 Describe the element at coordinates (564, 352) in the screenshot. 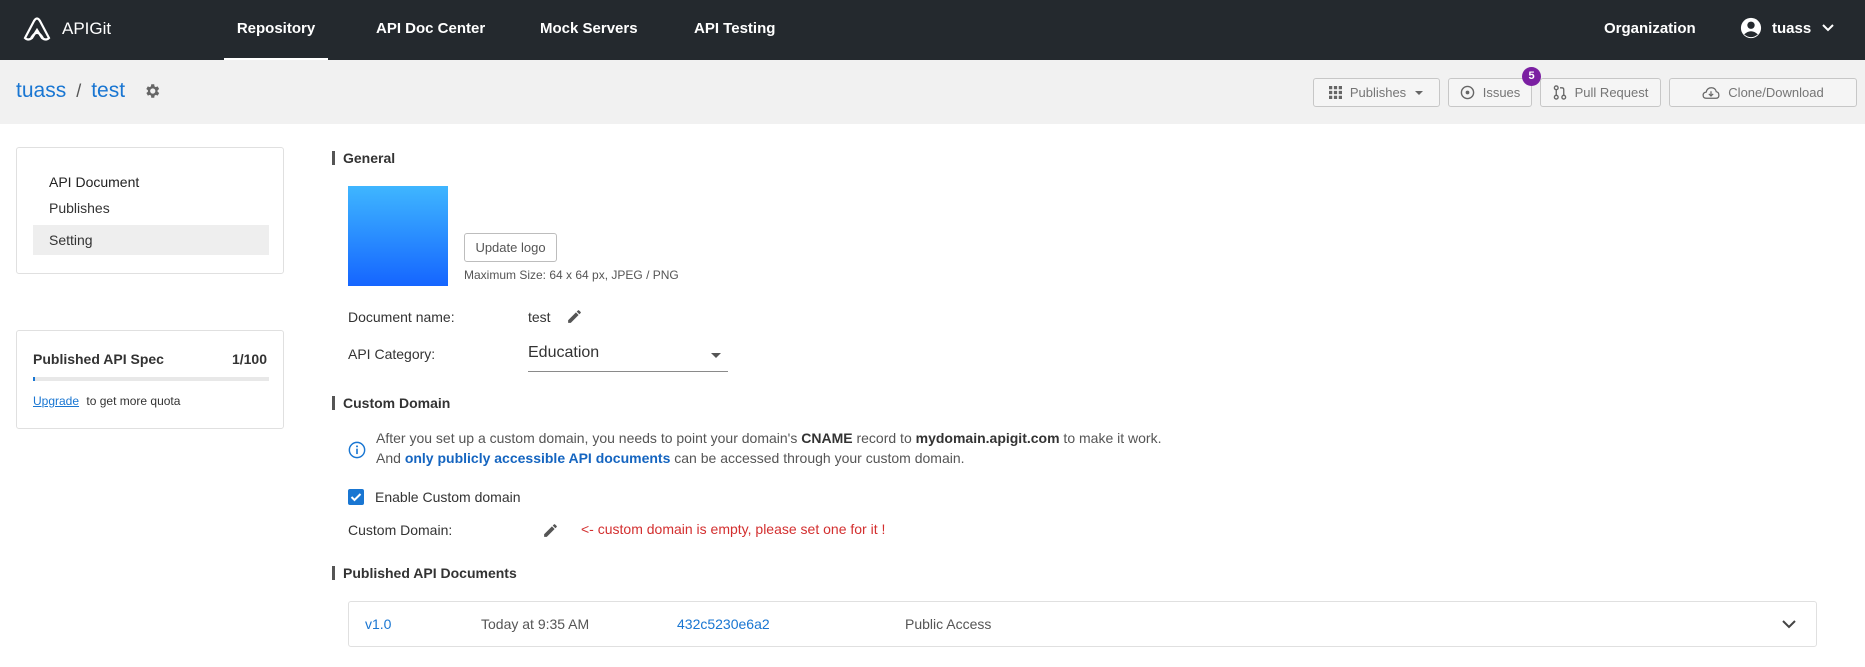

I see `api-category-value: Education` at that location.